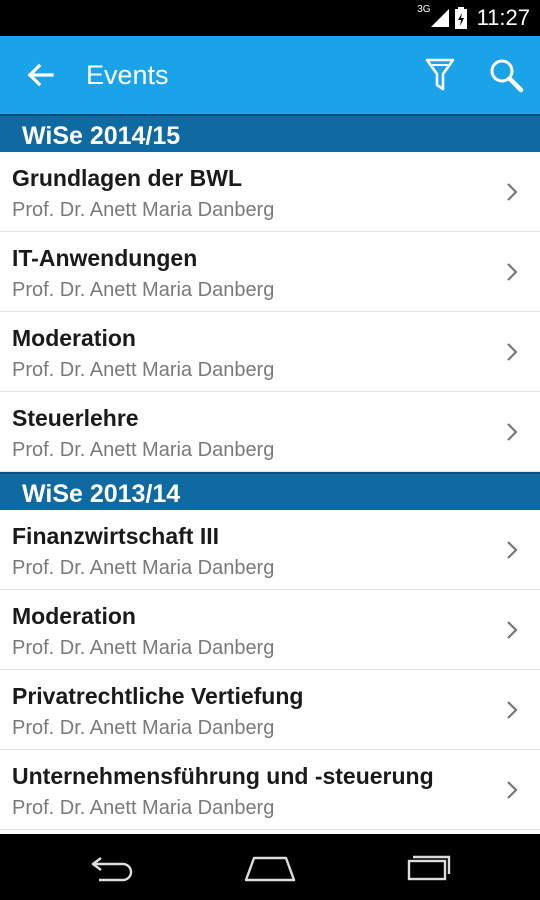 This screenshot has height=900, width=540. Describe the element at coordinates (460, 18) in the screenshot. I see `battery-icon` at that location.